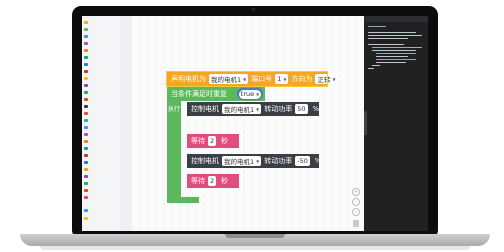 The height and width of the screenshot is (252, 504). I want to click on target-icon: ·, so click(356, 202).